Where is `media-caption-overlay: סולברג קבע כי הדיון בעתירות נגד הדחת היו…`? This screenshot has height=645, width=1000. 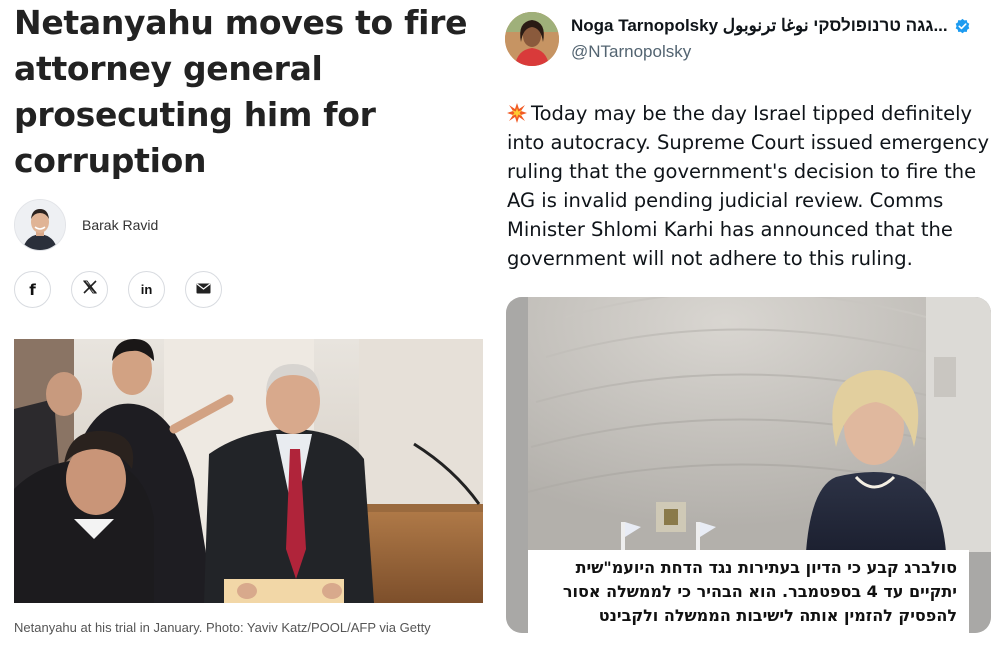
media-caption-overlay: סולברג קבע כי הדיון בעתירות נגד הדחת היו… is located at coordinates (748, 591).